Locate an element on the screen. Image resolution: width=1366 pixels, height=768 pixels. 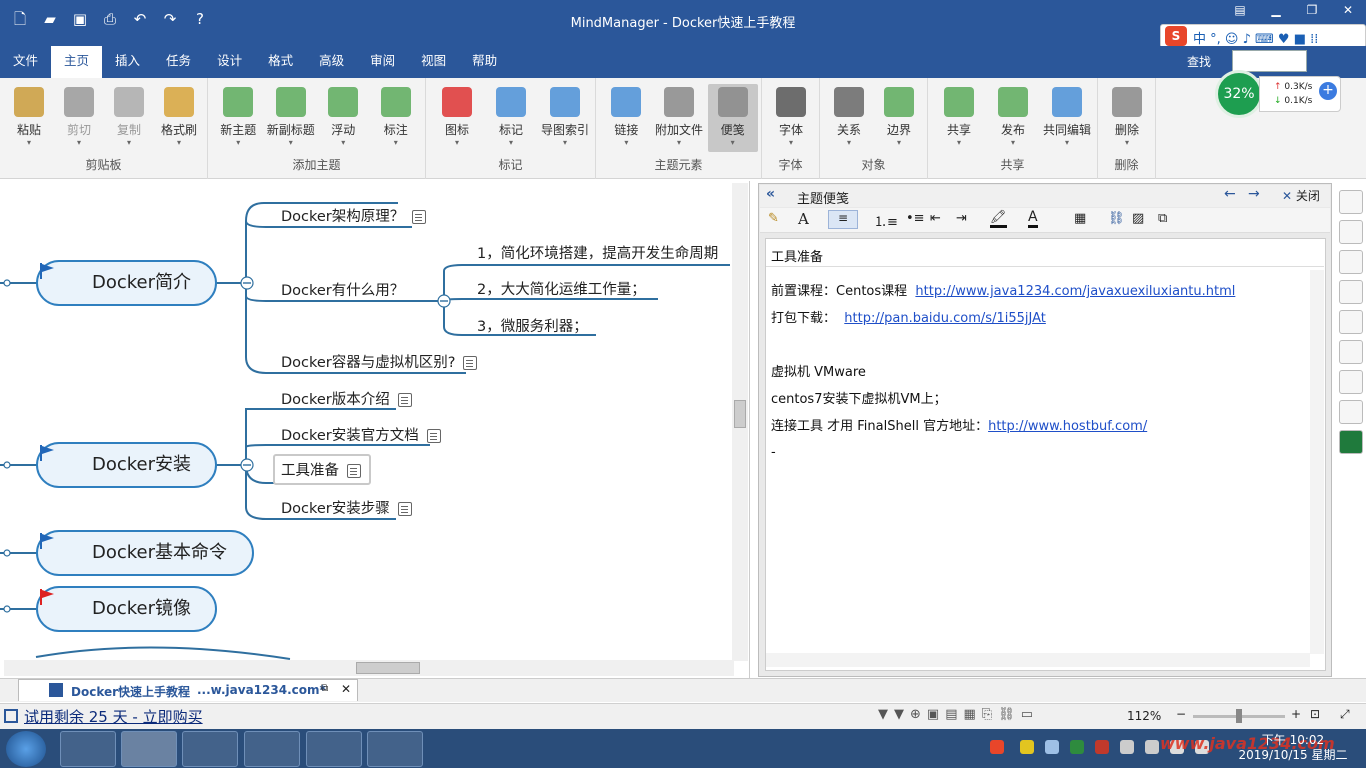
ribbon-button: 粘贴 ▾ is located at coordinates (29, 115).